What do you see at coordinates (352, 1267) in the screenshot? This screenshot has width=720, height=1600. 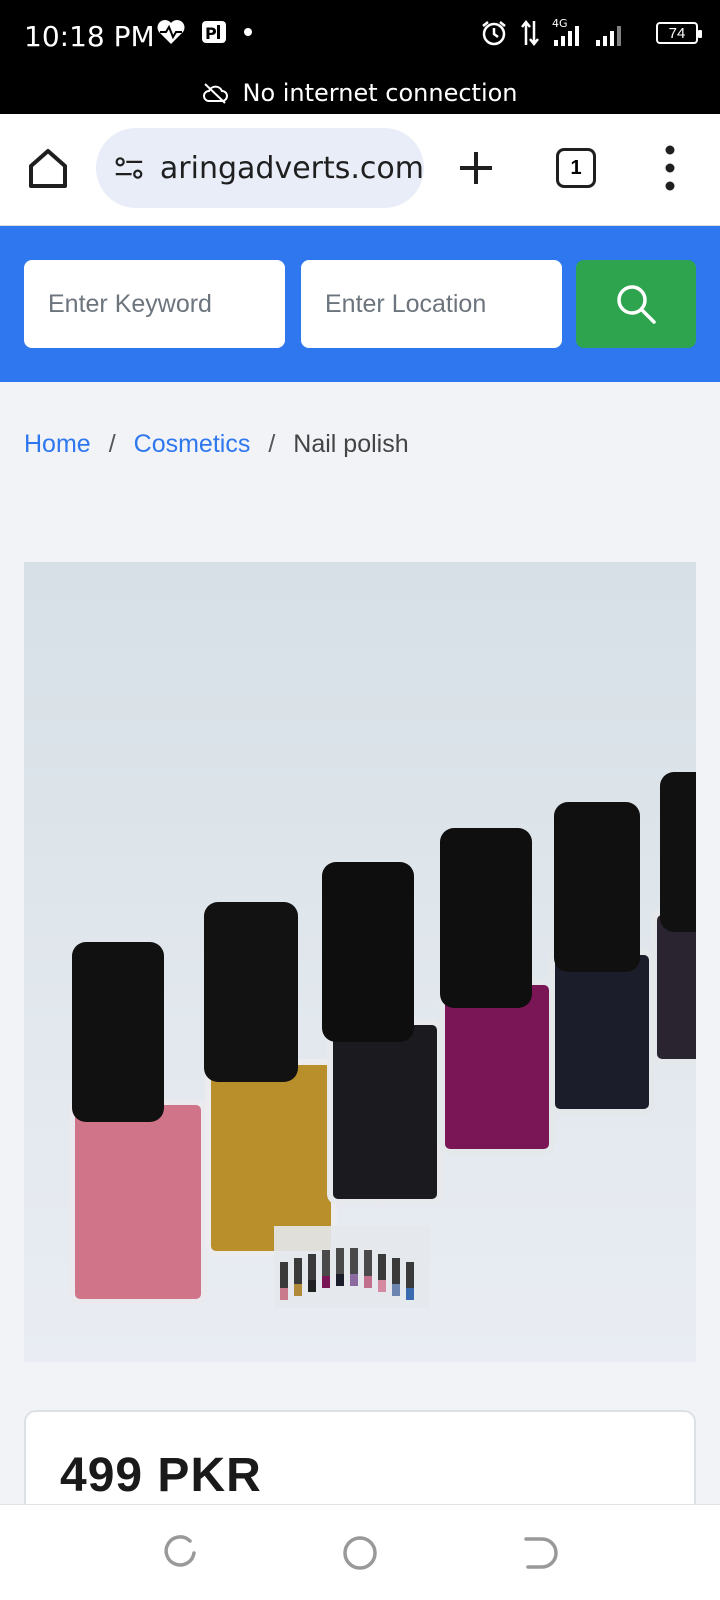 I see `nail-polish-thumbnail` at bounding box center [352, 1267].